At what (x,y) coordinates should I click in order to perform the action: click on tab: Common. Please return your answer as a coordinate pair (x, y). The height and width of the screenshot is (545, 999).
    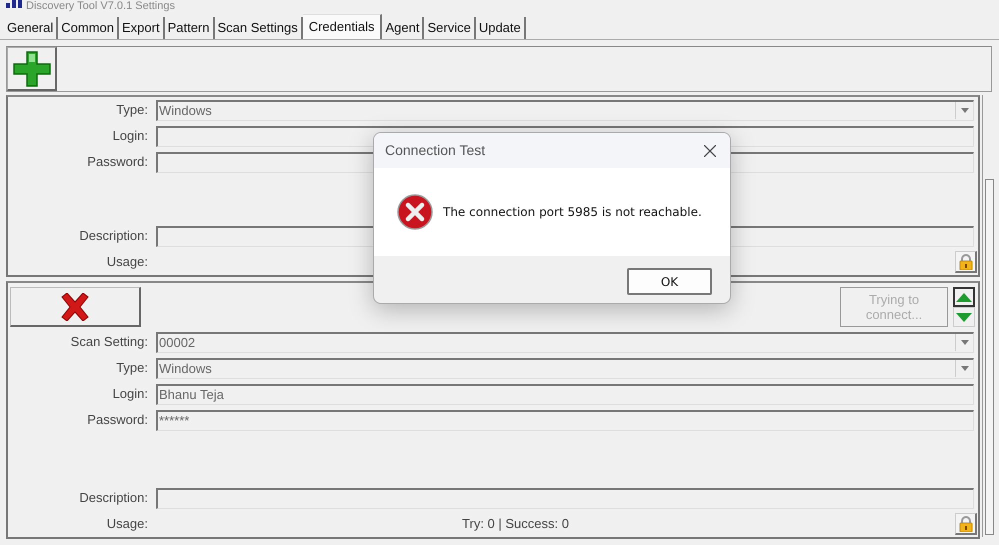
    Looking at the image, I should click on (88, 28).